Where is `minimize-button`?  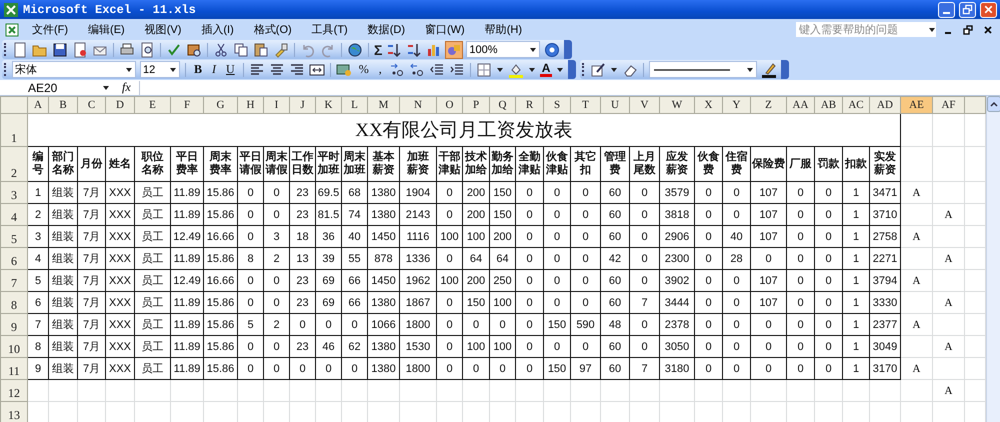
minimize-button is located at coordinates (946, 10).